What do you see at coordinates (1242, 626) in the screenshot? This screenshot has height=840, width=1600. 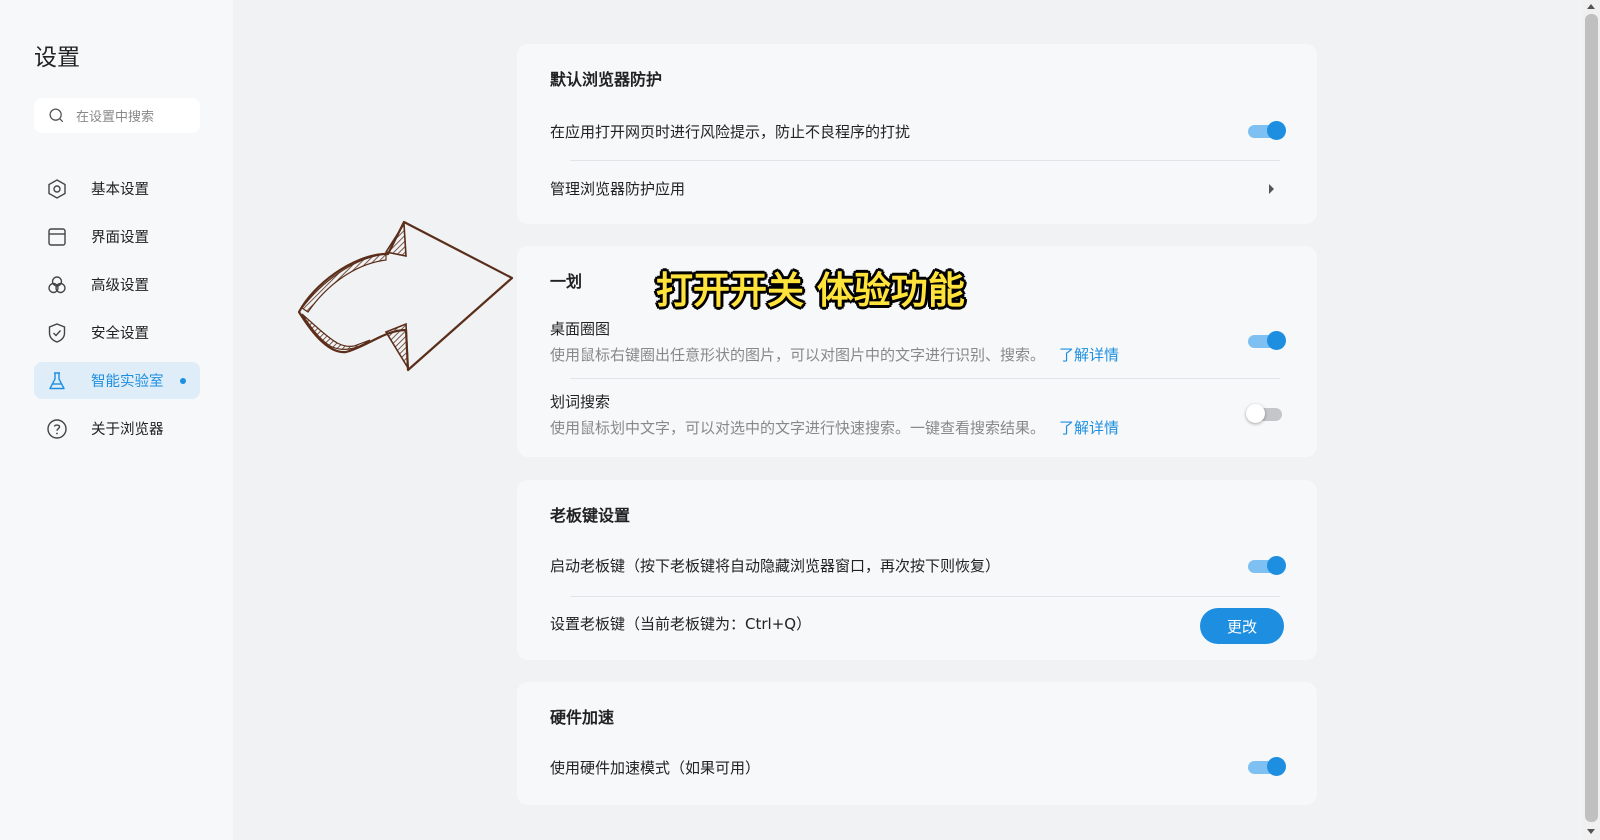 I see `change-boss-key-button: 更改` at bounding box center [1242, 626].